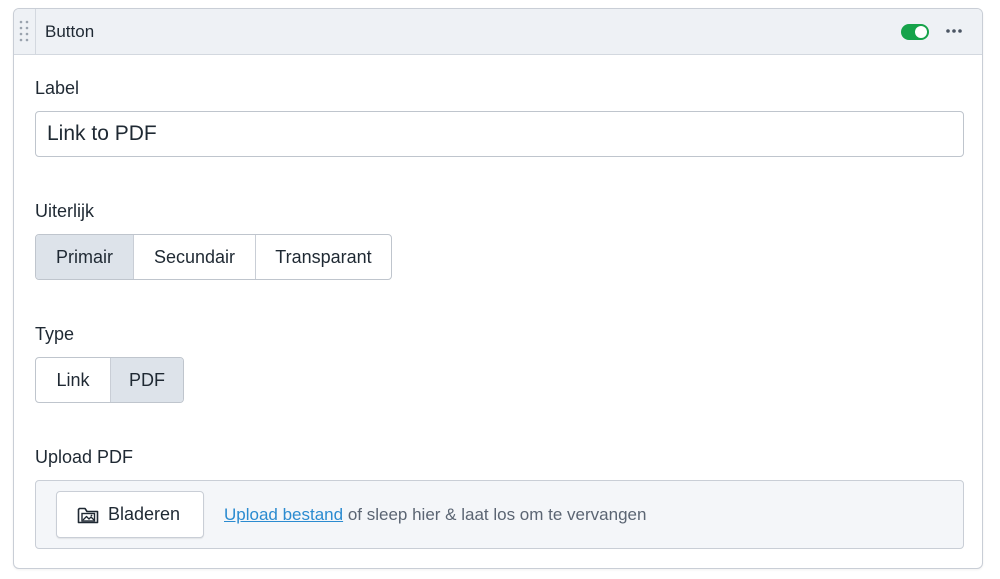  I want to click on toggle-knob, so click(921, 32).